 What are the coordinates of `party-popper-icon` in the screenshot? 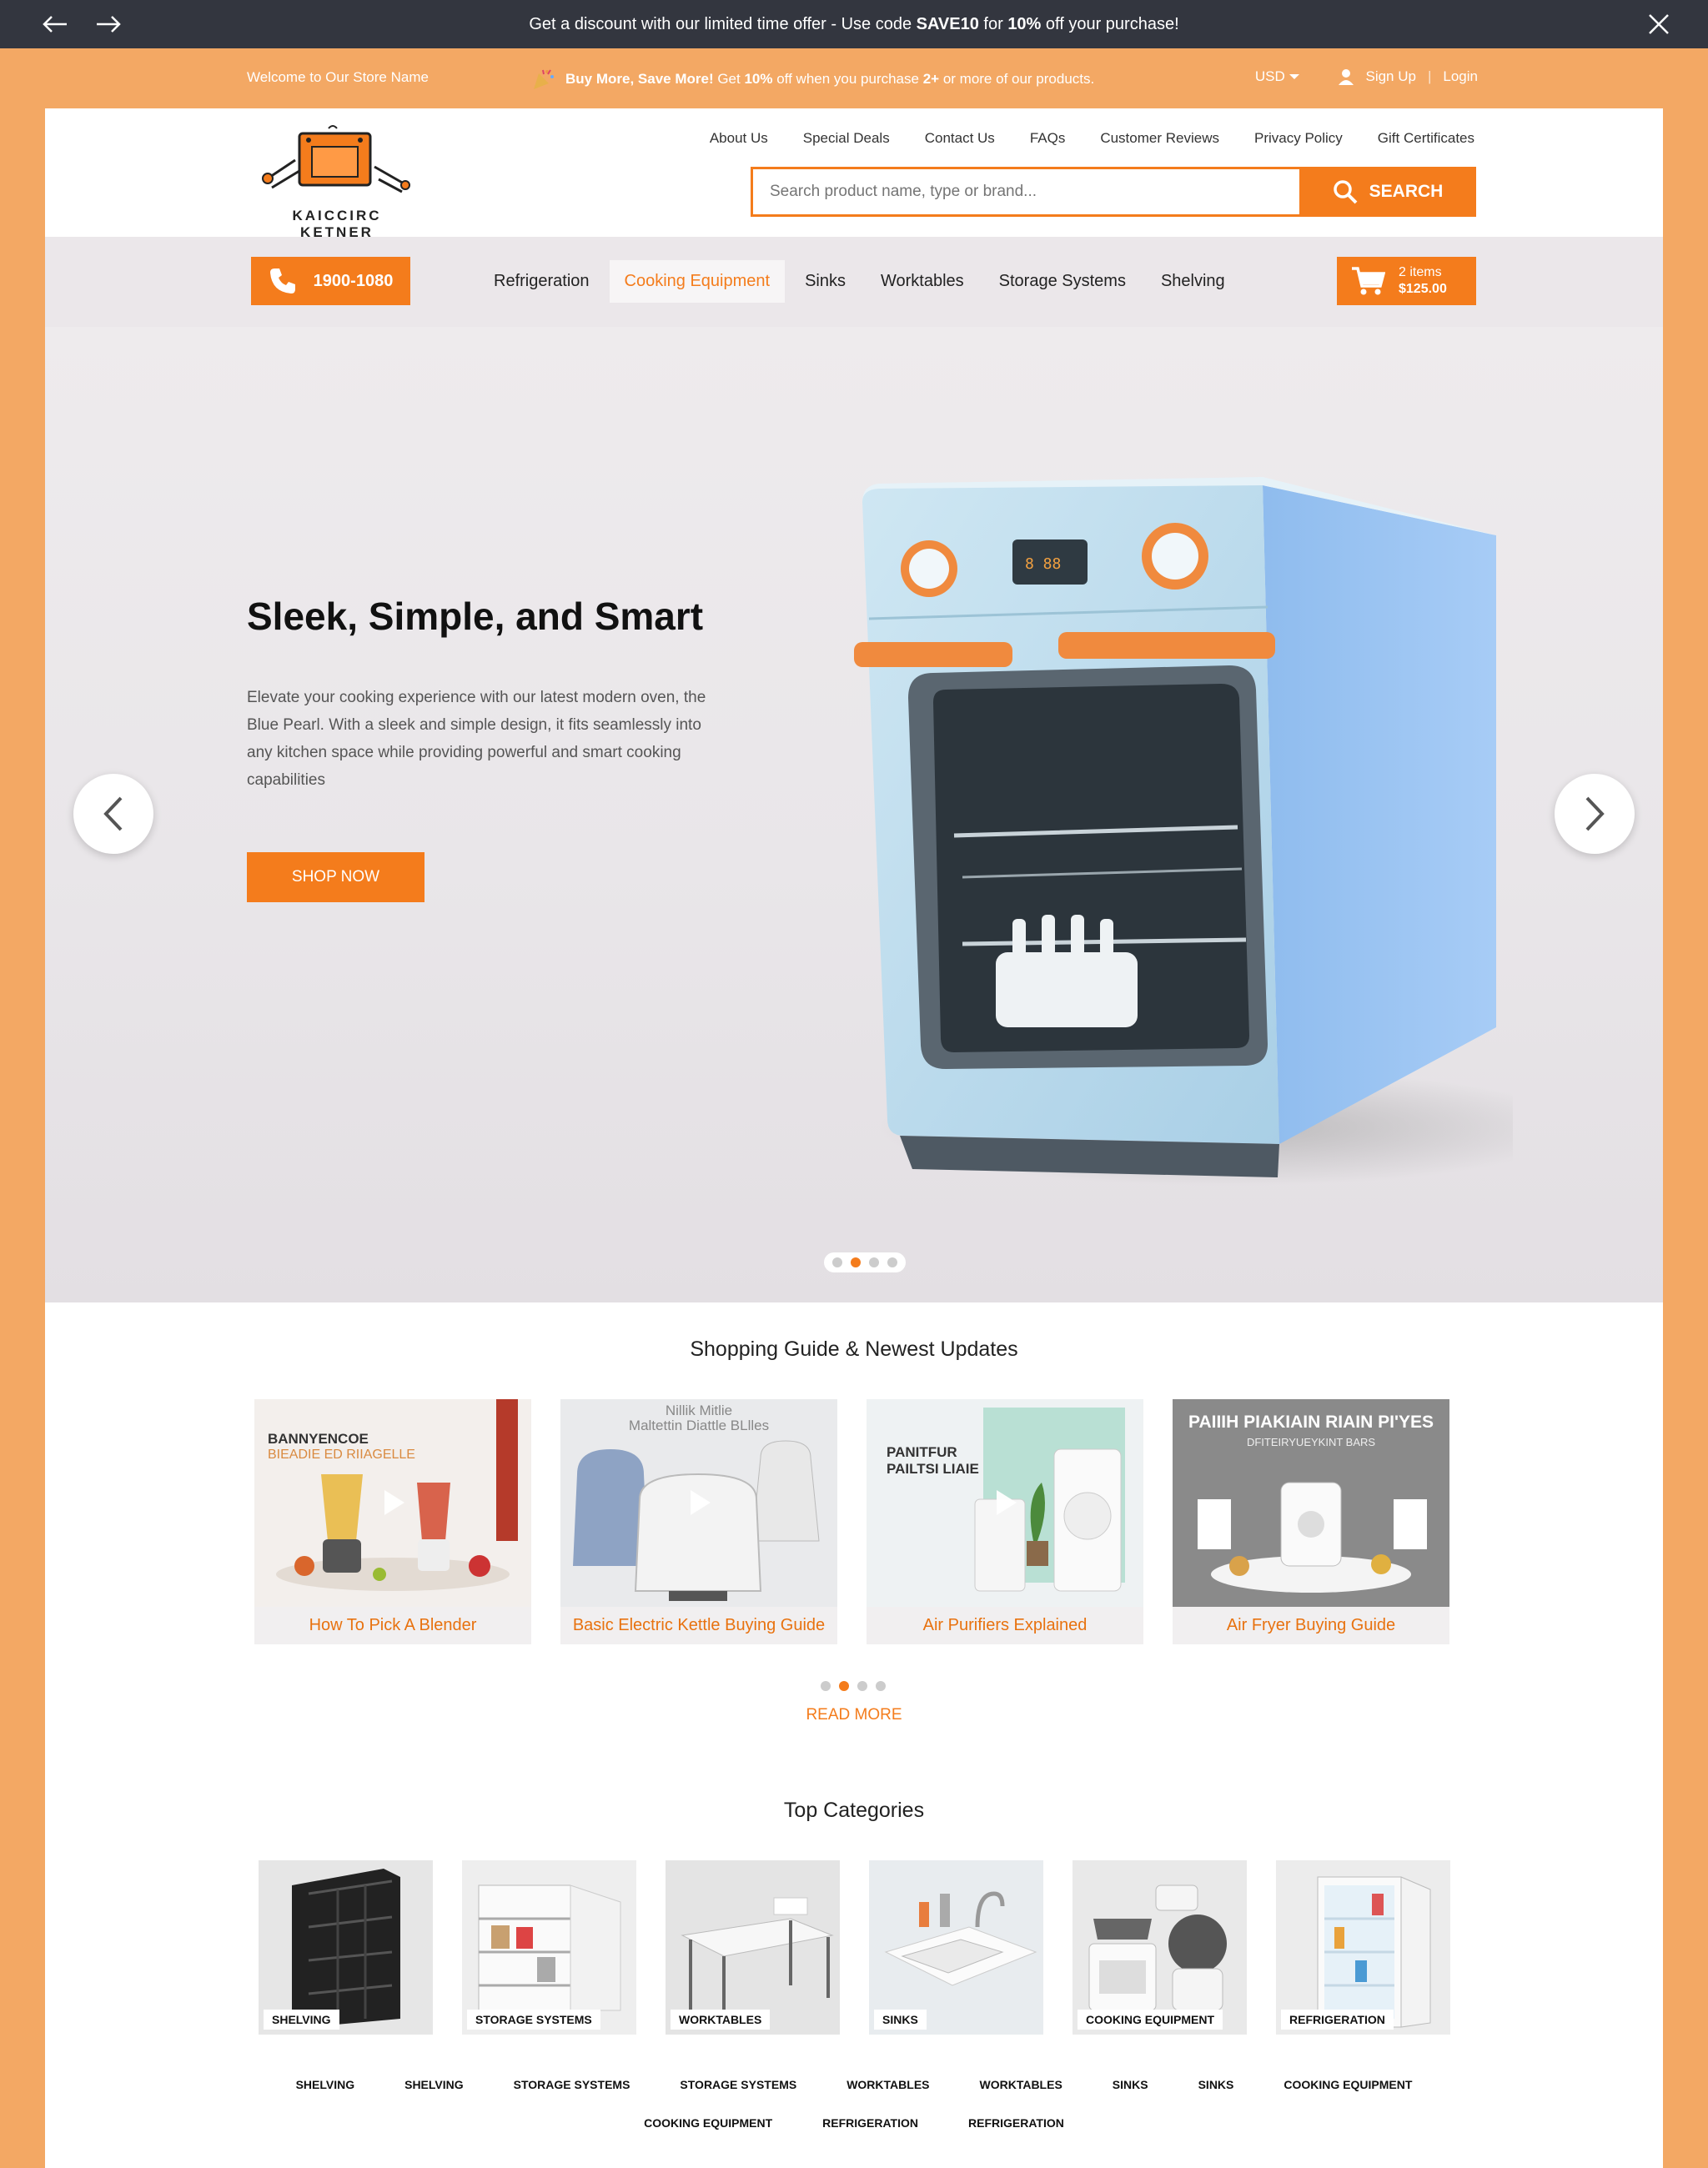 It's located at (544, 79).